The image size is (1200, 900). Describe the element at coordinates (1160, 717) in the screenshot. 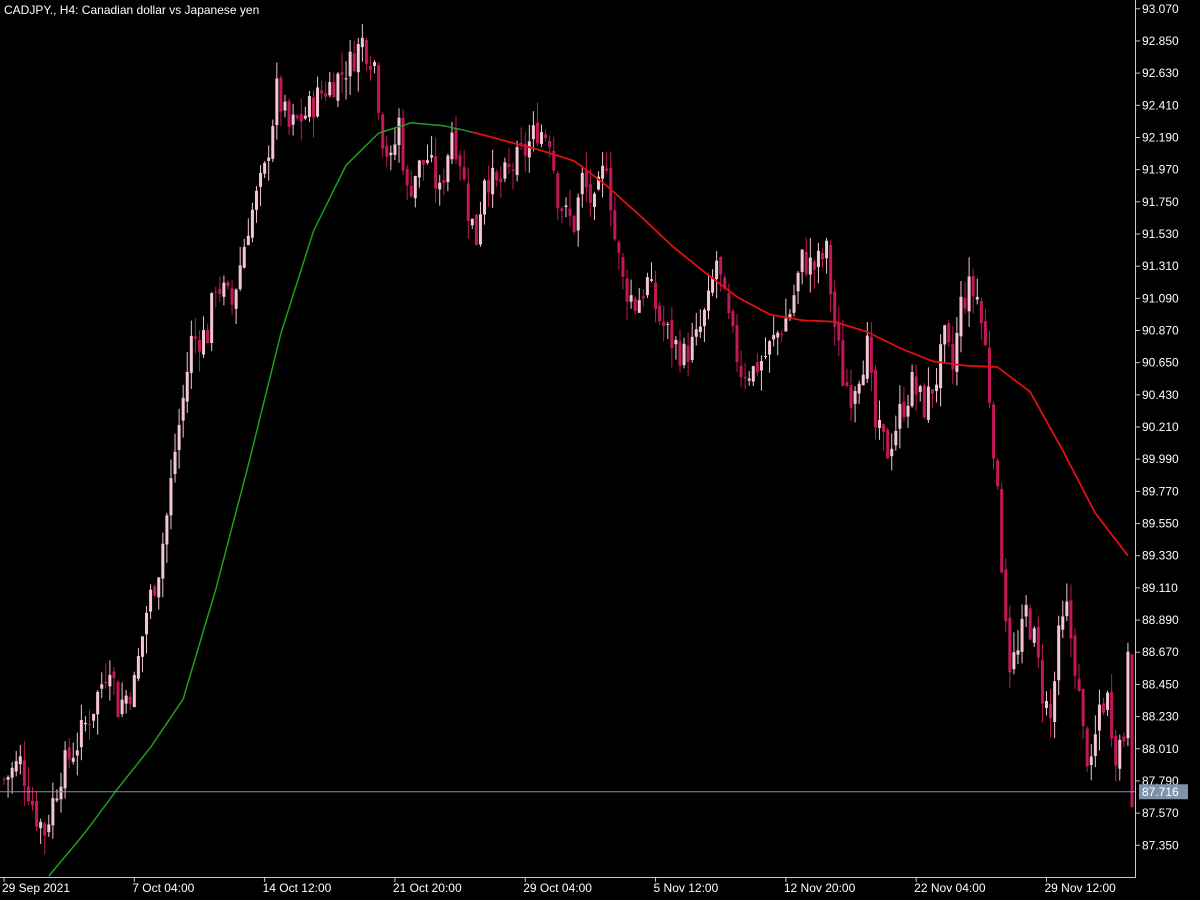

I see `price-tick-label: 88.230` at that location.